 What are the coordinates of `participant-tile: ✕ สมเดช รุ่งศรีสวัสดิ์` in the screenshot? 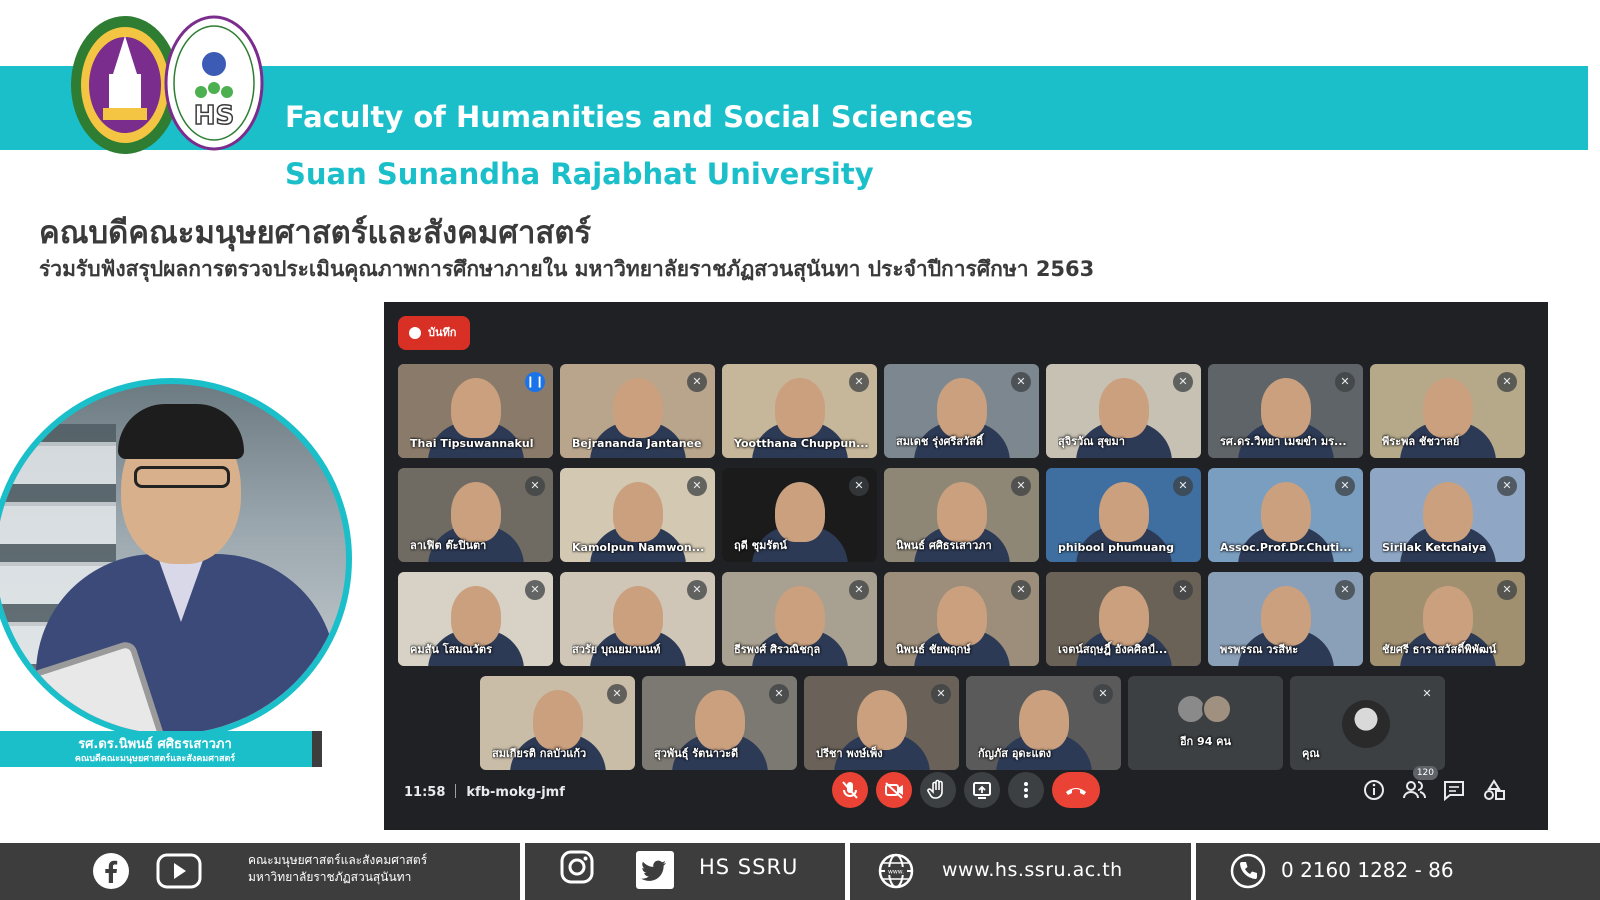 It's located at (961, 411).